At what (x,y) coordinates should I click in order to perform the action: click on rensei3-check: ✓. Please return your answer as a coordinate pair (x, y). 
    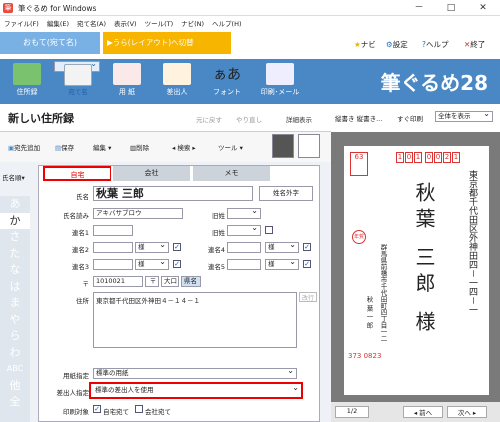
    Looking at the image, I should click on (177, 264).